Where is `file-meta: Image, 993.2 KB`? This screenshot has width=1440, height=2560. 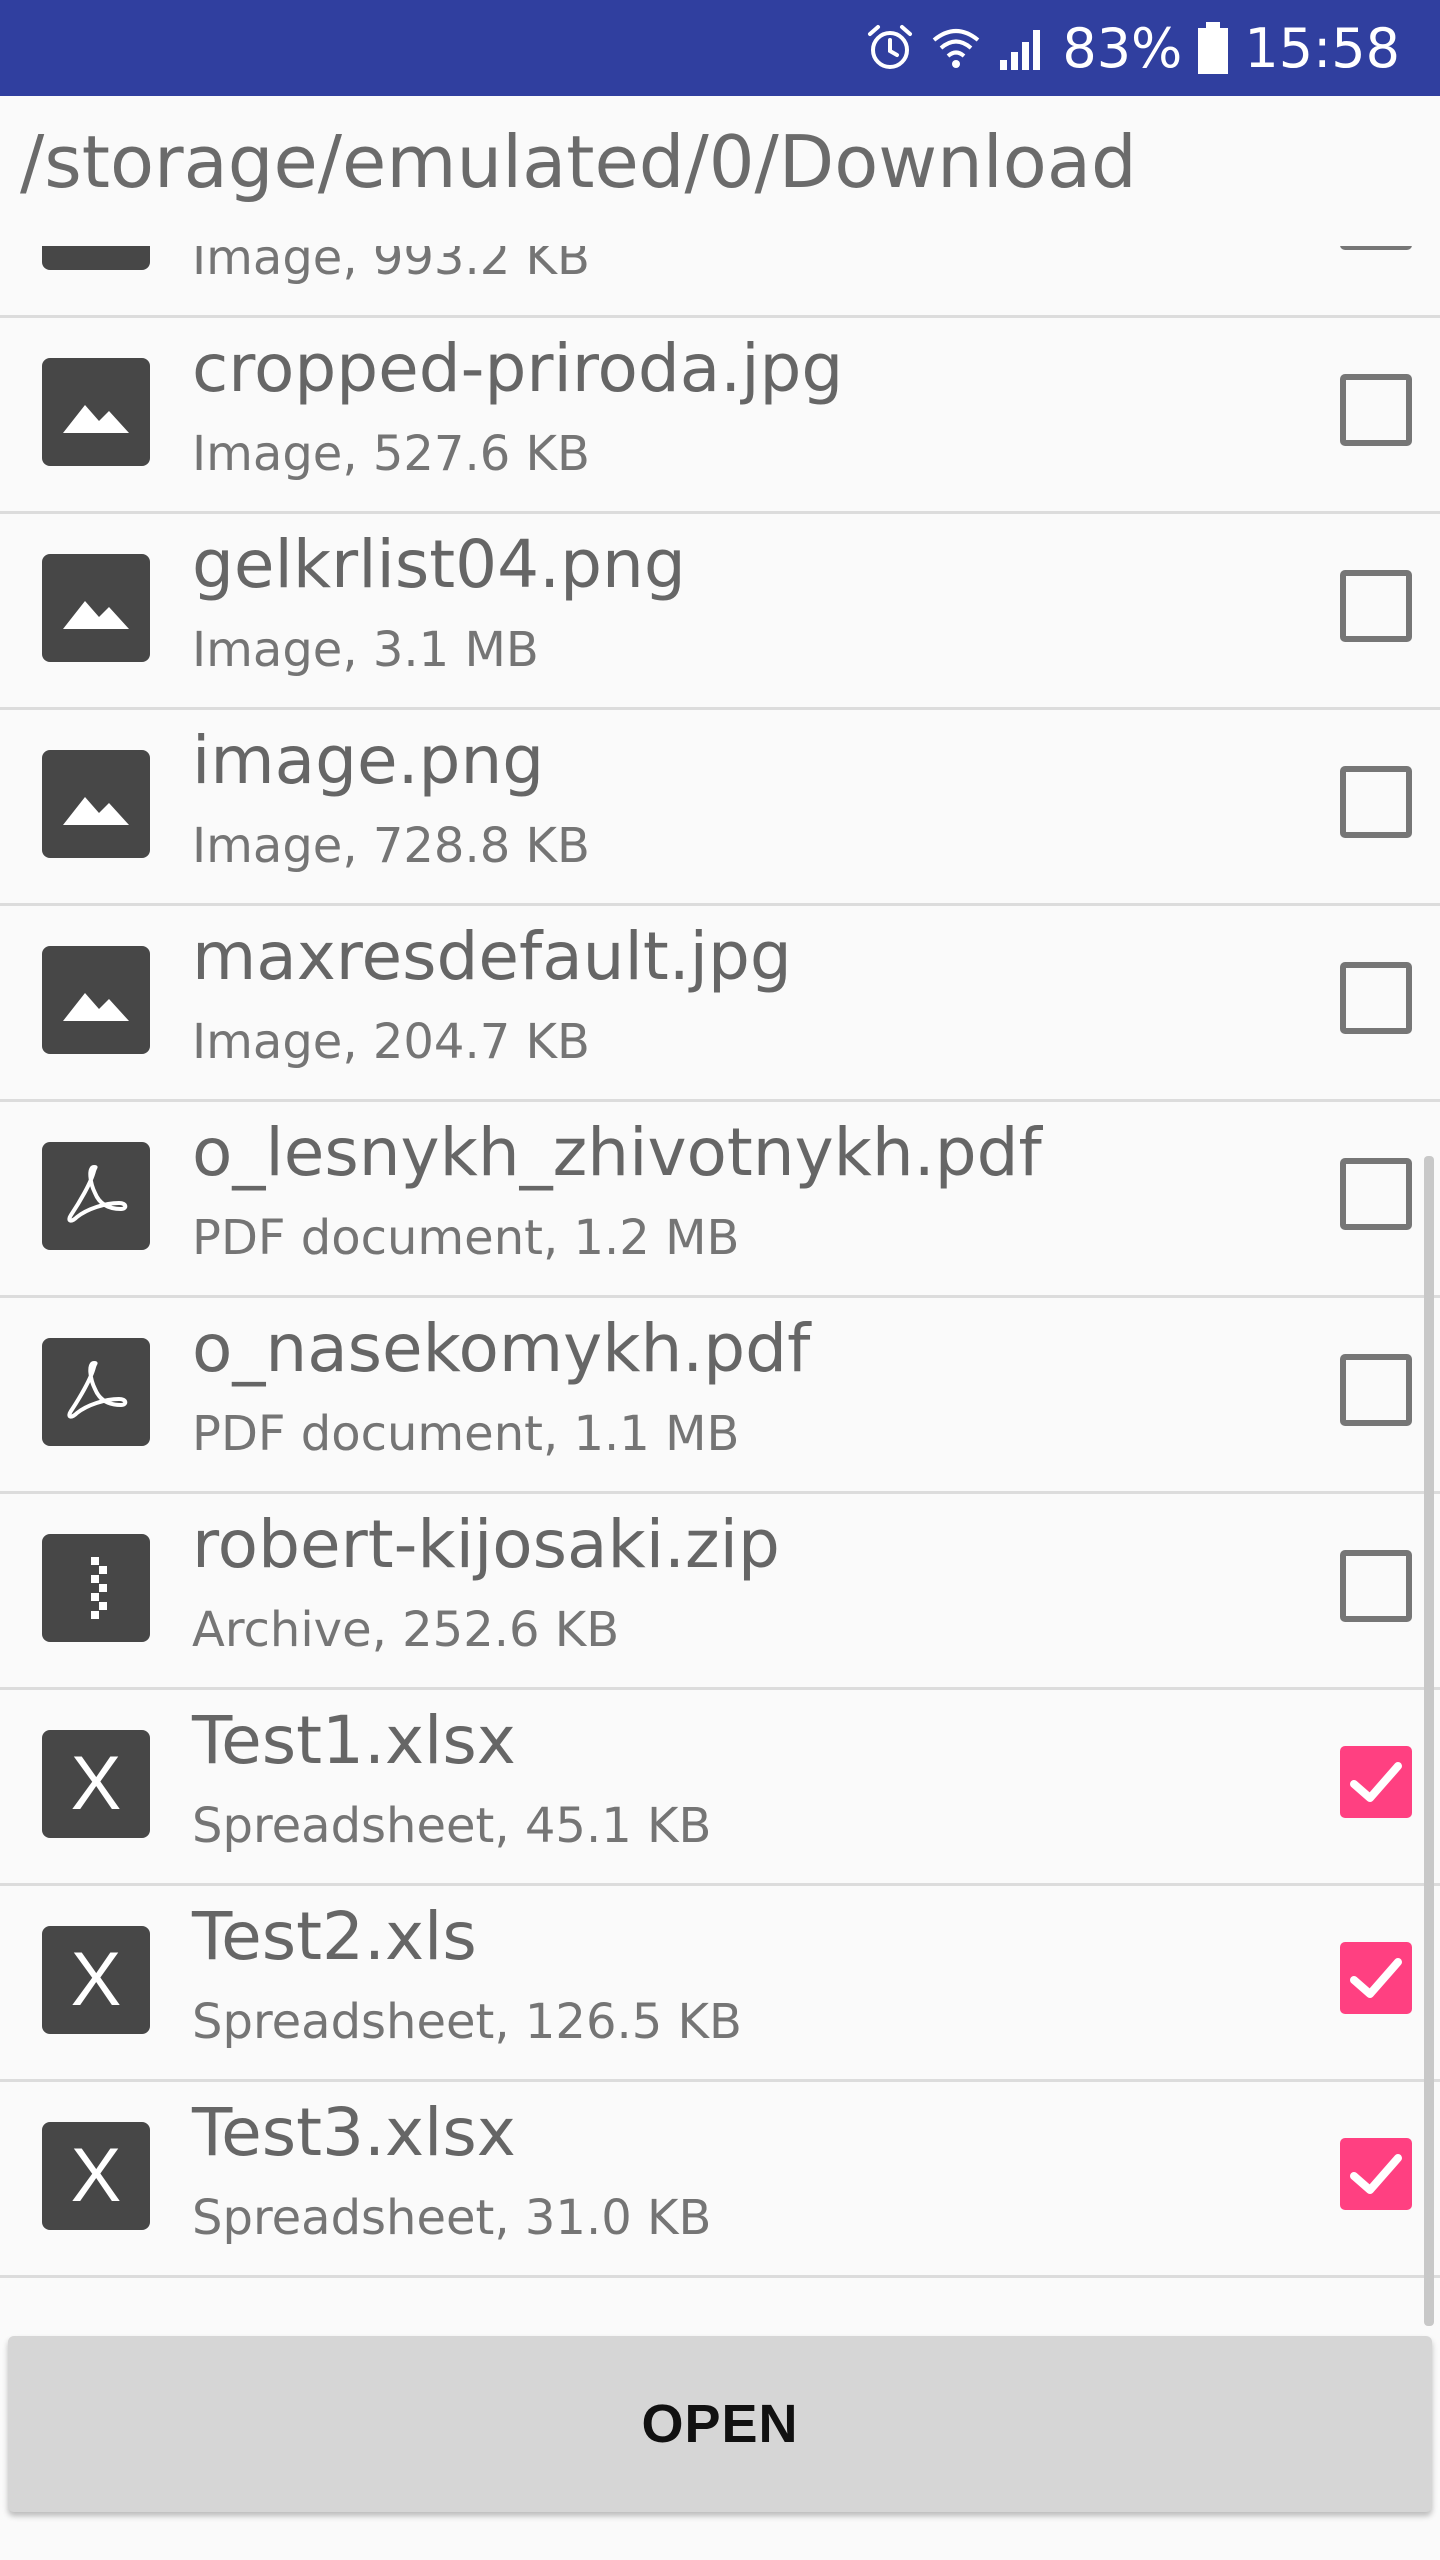
file-meta: Image, 993.2 KB is located at coordinates (391, 266).